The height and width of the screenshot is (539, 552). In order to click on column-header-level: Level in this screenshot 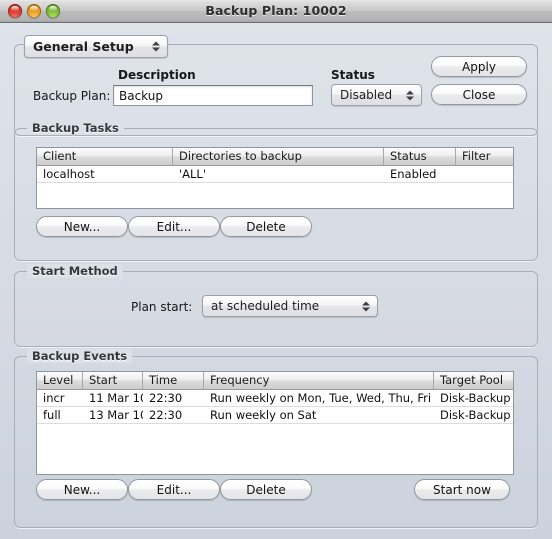, I will do `click(60, 380)`.